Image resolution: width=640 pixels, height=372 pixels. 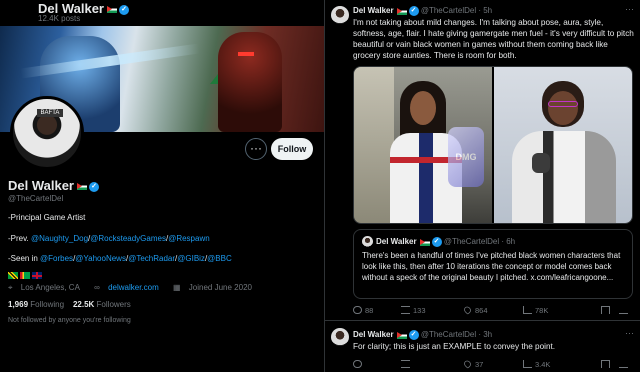 What do you see at coordinates (18, 304) in the screenshot?
I see `following-count: 1,969` at bounding box center [18, 304].